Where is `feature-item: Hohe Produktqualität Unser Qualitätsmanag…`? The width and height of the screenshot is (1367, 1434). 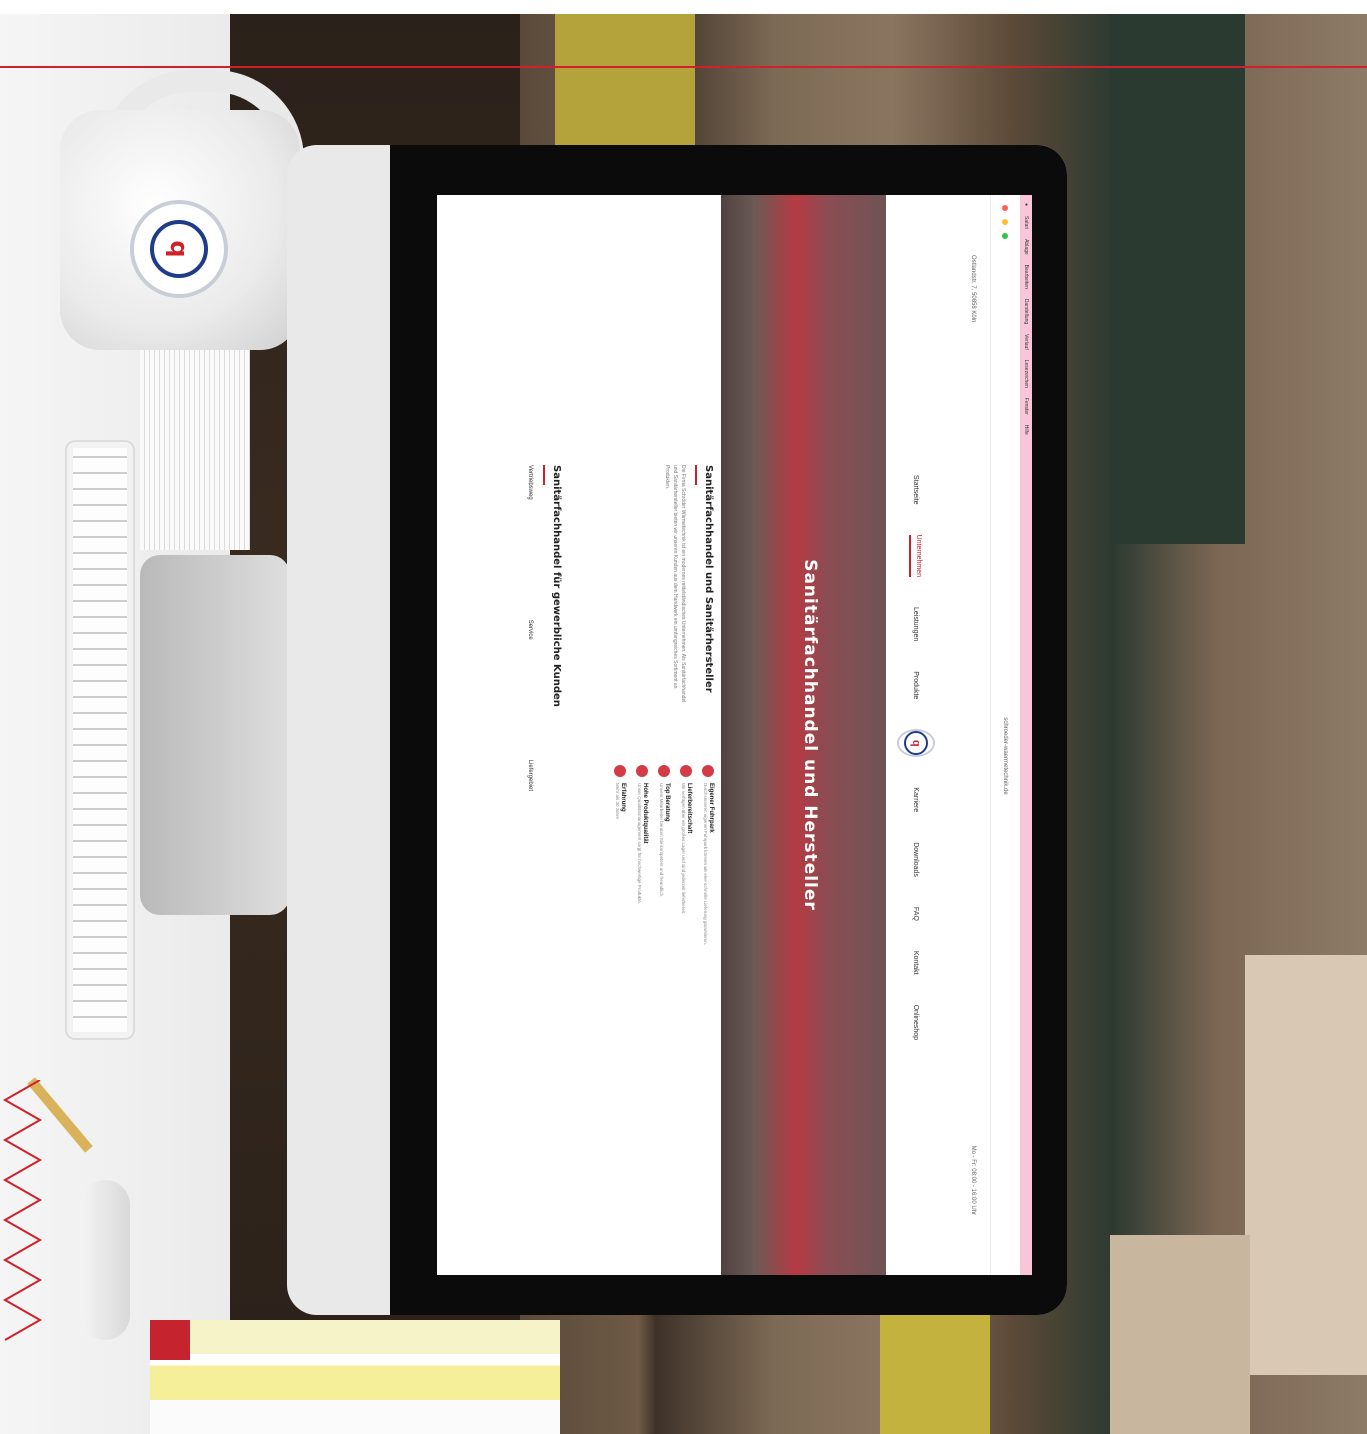 feature-item: Hohe Produktqualität Unser Qualitätsmanag… is located at coordinates (642, 885).